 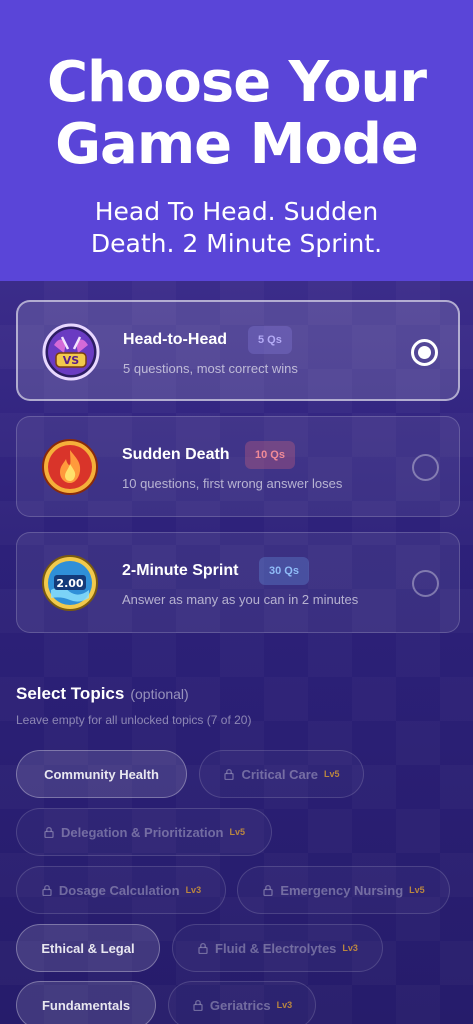 I want to click on vs-icon: VS, so click(x=71, y=352).